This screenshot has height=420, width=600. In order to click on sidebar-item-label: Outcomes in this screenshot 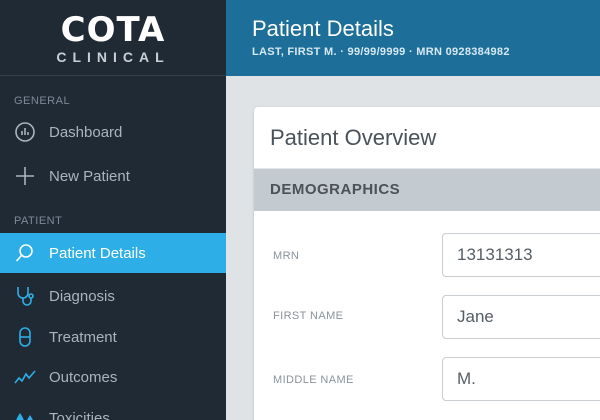, I will do `click(83, 377)`.